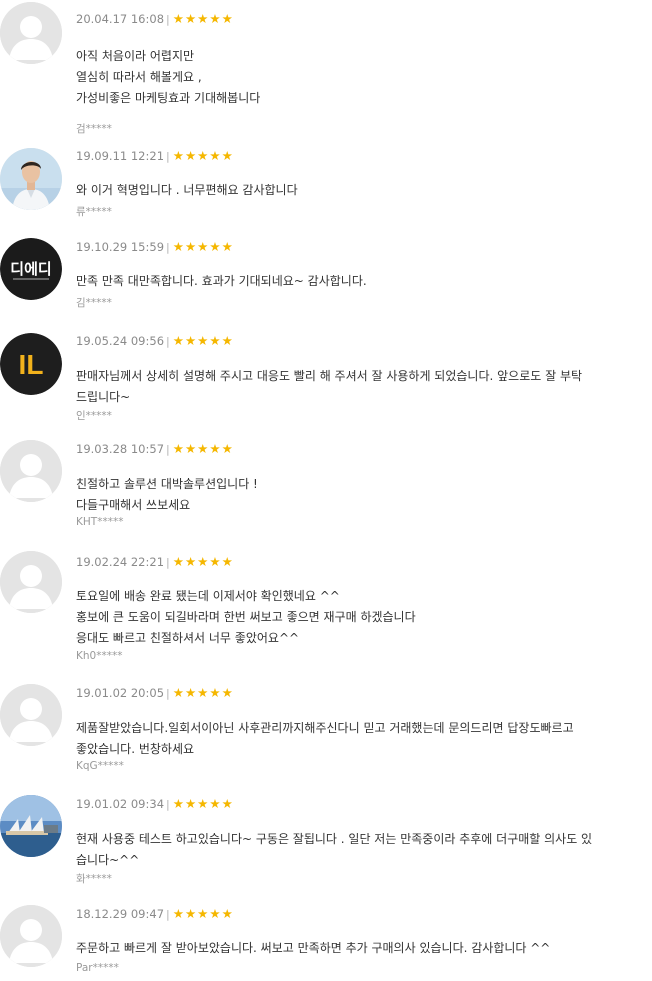  What do you see at coordinates (120, 156) in the screenshot?
I see `review-date: 19.09.11 12:21` at bounding box center [120, 156].